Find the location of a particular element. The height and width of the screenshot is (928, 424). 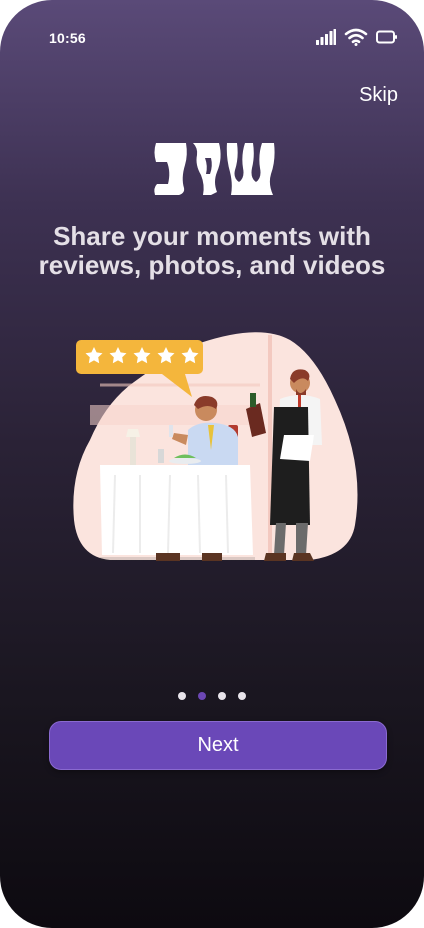

brand-logo is located at coordinates (214, 169).